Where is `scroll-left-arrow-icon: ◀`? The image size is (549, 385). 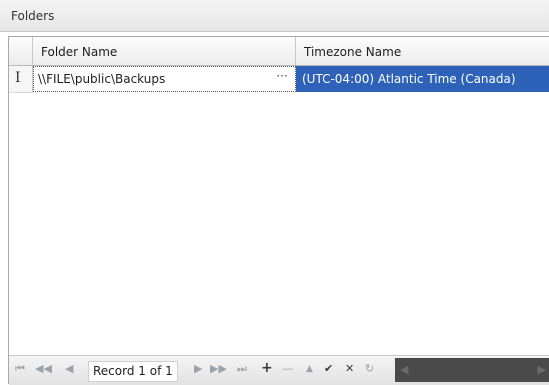
scroll-left-arrow-icon: ◀ is located at coordinates (404, 369).